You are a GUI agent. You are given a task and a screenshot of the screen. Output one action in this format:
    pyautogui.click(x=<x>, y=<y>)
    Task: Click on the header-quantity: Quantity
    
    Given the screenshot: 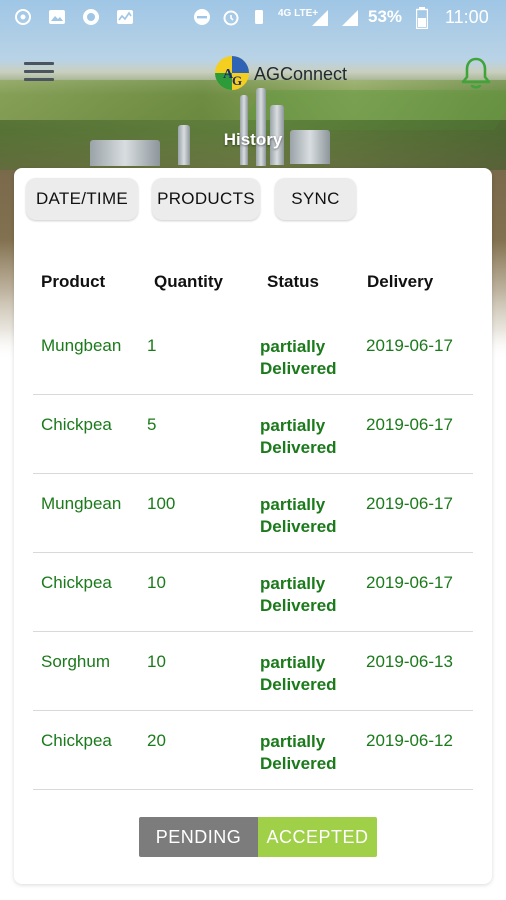 What is the action you would take?
    pyautogui.click(x=188, y=281)
    